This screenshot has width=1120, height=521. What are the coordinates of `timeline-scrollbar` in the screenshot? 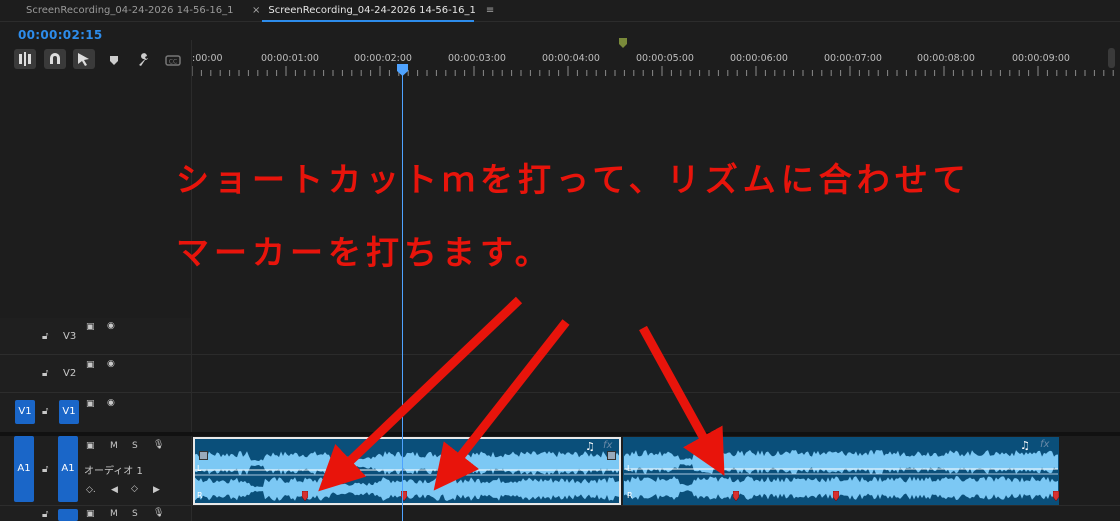 It's located at (1111, 55).